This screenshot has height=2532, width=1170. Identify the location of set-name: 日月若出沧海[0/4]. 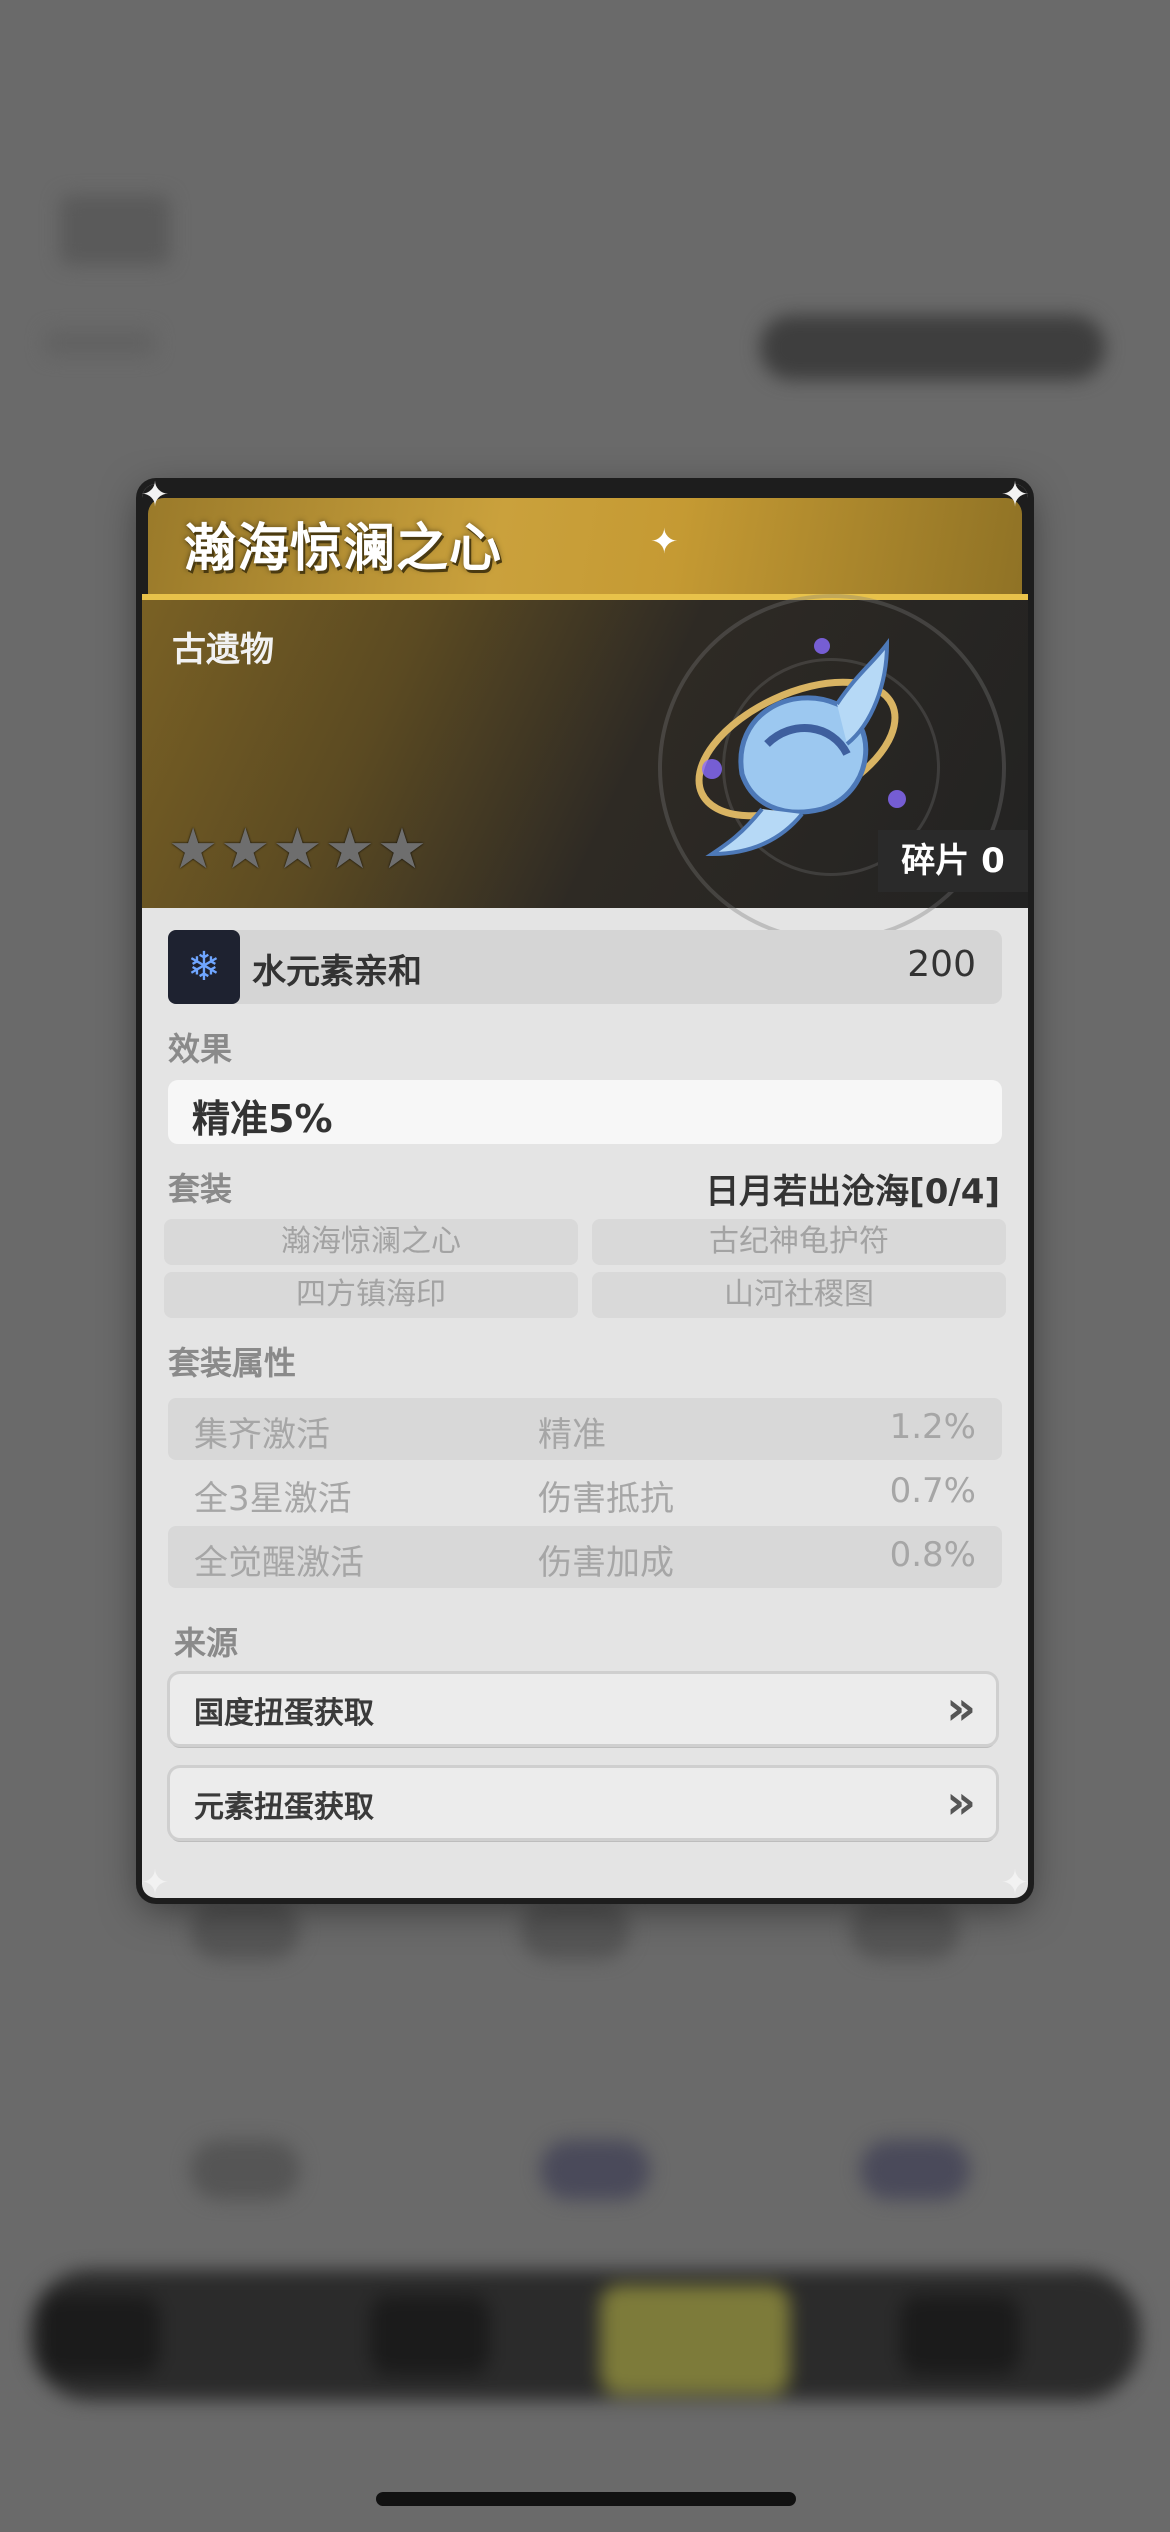
(852, 1192).